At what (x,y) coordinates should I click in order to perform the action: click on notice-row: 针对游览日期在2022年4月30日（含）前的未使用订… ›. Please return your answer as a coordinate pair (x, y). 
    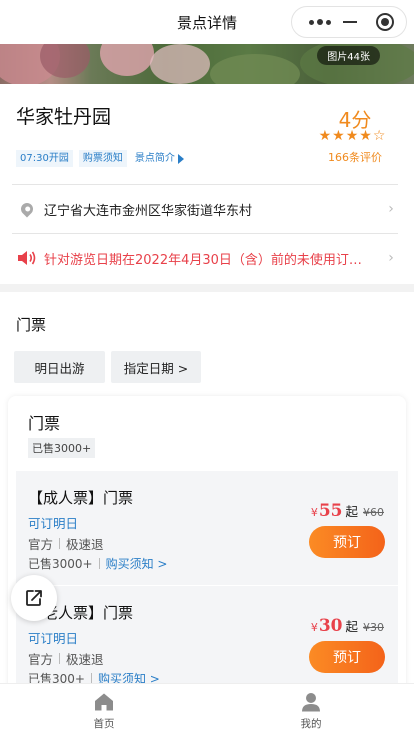
    Looking at the image, I should click on (205, 258).